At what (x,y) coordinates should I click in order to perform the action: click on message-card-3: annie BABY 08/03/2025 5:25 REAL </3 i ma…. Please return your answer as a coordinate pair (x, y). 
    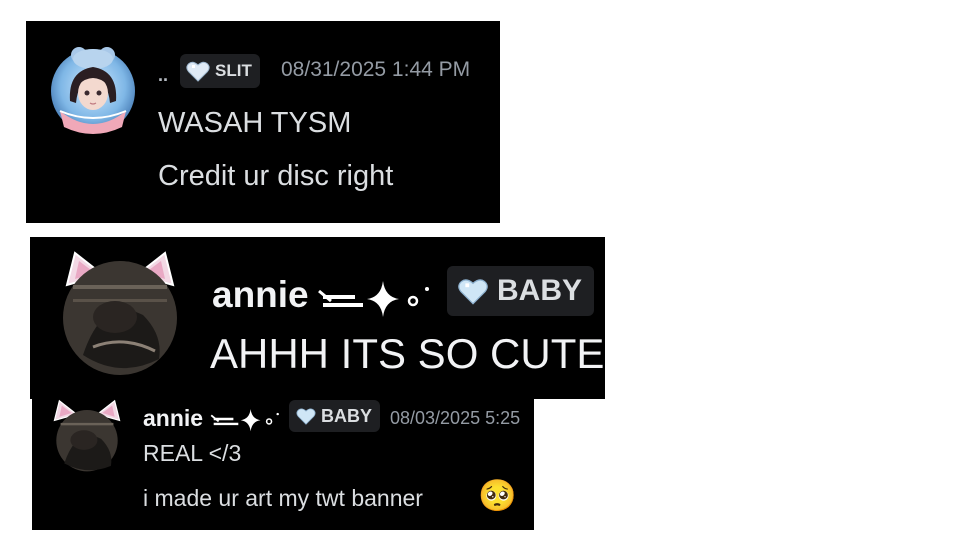
    Looking at the image, I should click on (283, 464).